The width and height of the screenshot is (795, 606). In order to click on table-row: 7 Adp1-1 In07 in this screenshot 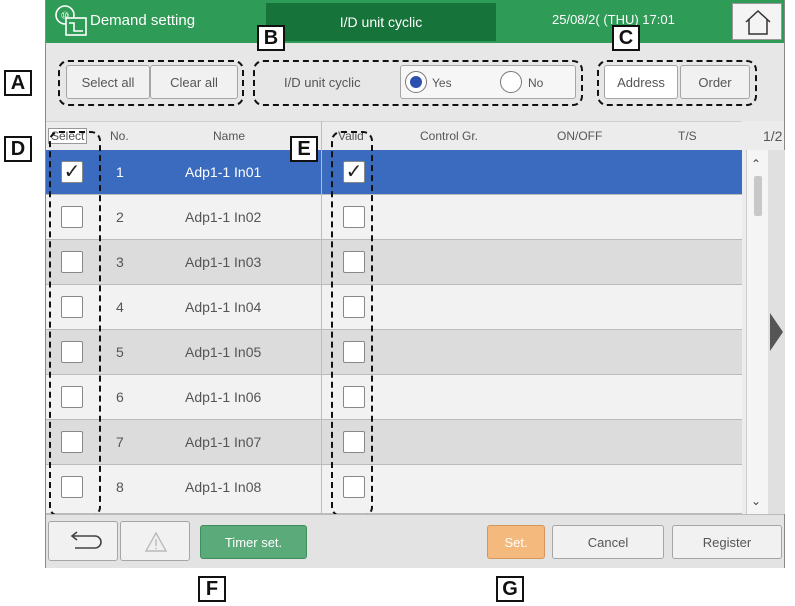, I will do `click(394, 442)`.